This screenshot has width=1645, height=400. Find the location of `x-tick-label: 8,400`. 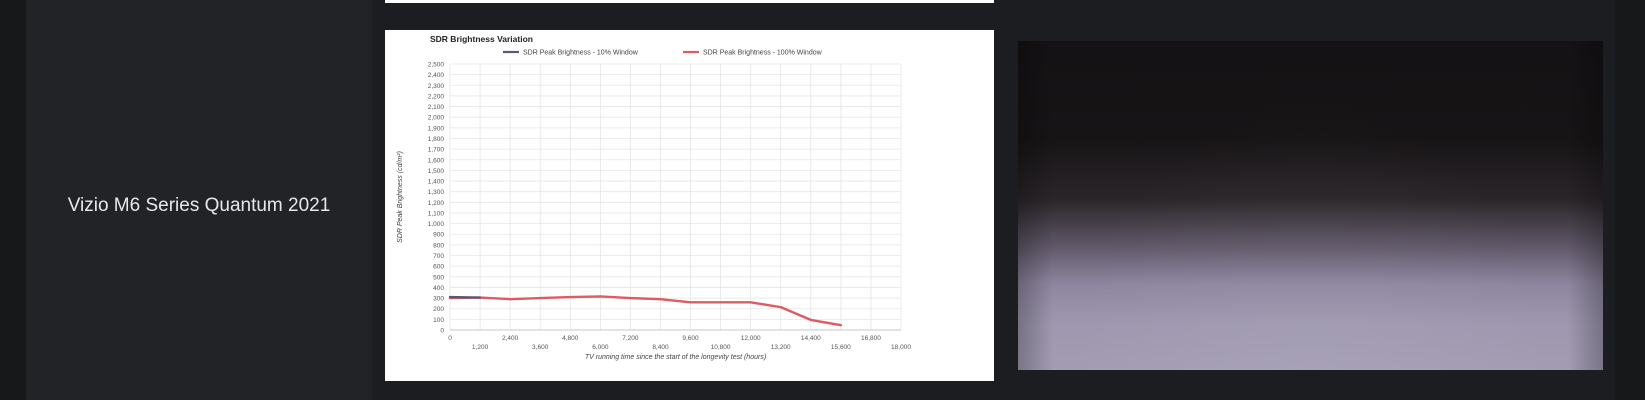

x-tick-label: 8,400 is located at coordinates (660, 347).